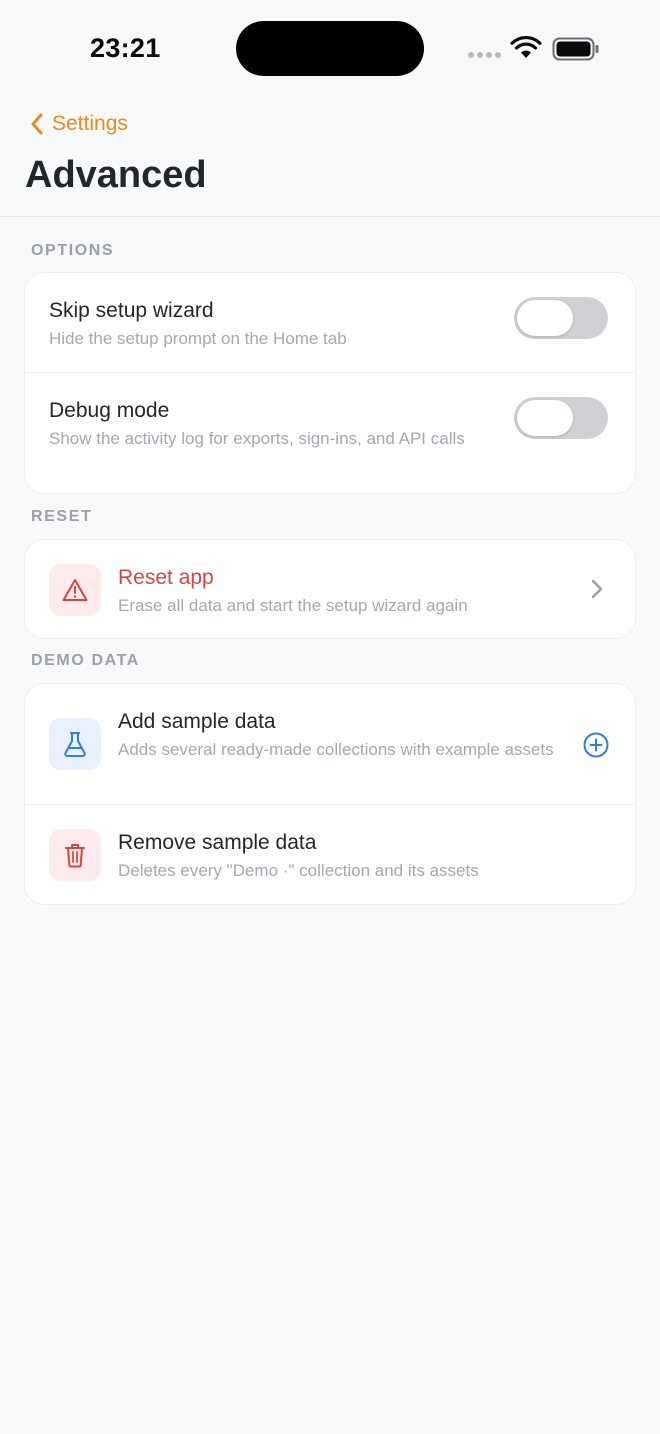 This screenshot has height=1434, width=660. Describe the element at coordinates (62, 516) in the screenshot. I see `section-label-reset: RESET` at that location.